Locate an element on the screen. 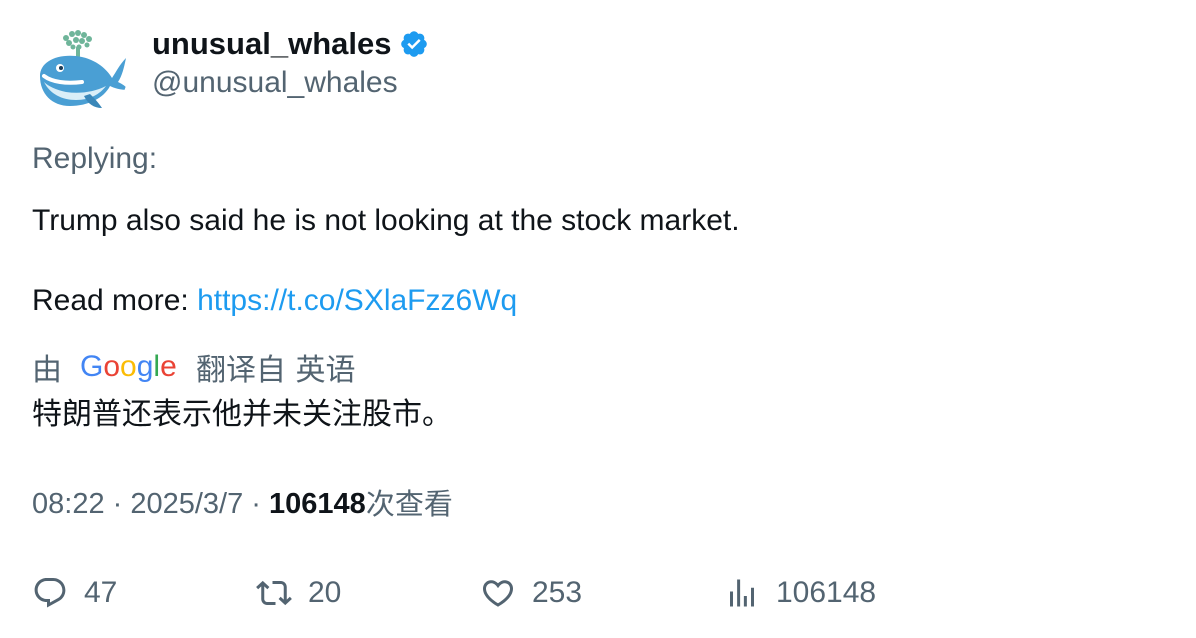  translated-text: 特朗普还表示他并未关注股市。 is located at coordinates (242, 414).